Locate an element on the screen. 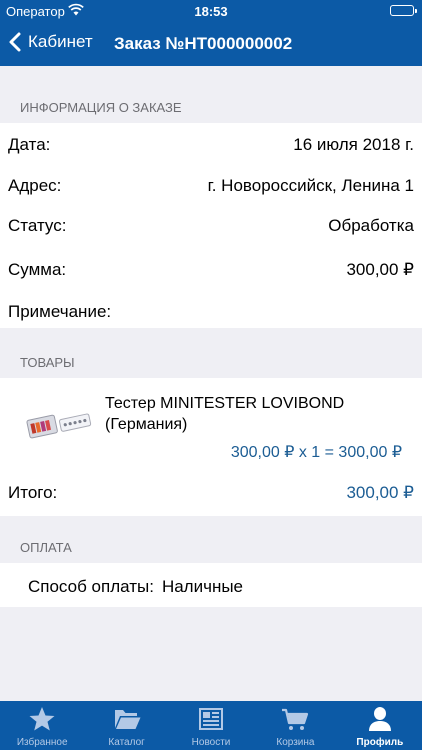 Image resolution: width=422 pixels, height=750 pixels. section-header-goods: ТОВАРЫ is located at coordinates (47, 362).